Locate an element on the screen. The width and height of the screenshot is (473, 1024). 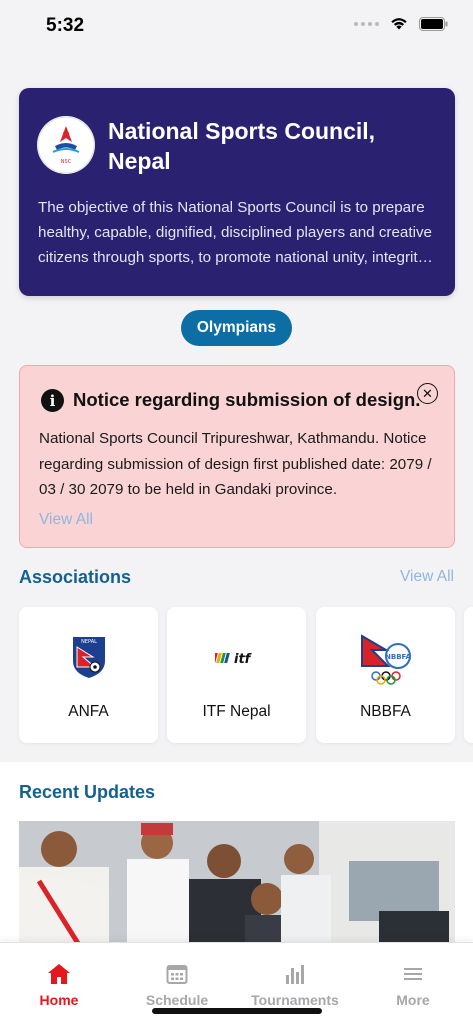
status-time: 5:32 is located at coordinates (65, 25).